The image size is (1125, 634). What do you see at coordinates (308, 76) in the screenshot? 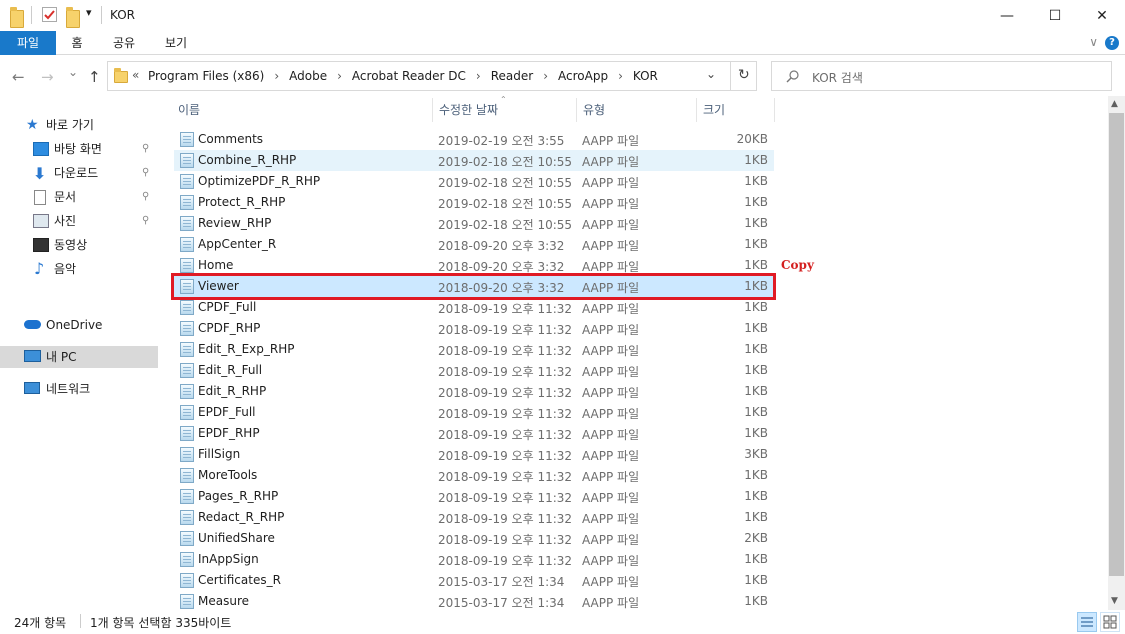
I see `breadcrumb-item: Adobe` at bounding box center [308, 76].